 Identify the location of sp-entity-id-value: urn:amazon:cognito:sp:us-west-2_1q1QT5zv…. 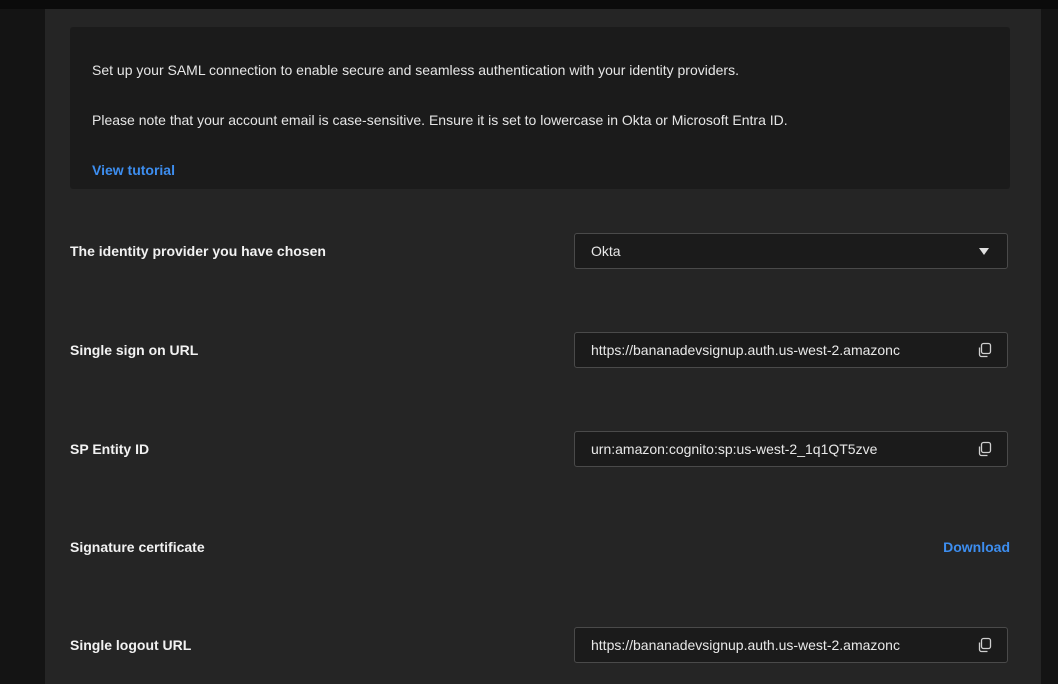
(734, 449).